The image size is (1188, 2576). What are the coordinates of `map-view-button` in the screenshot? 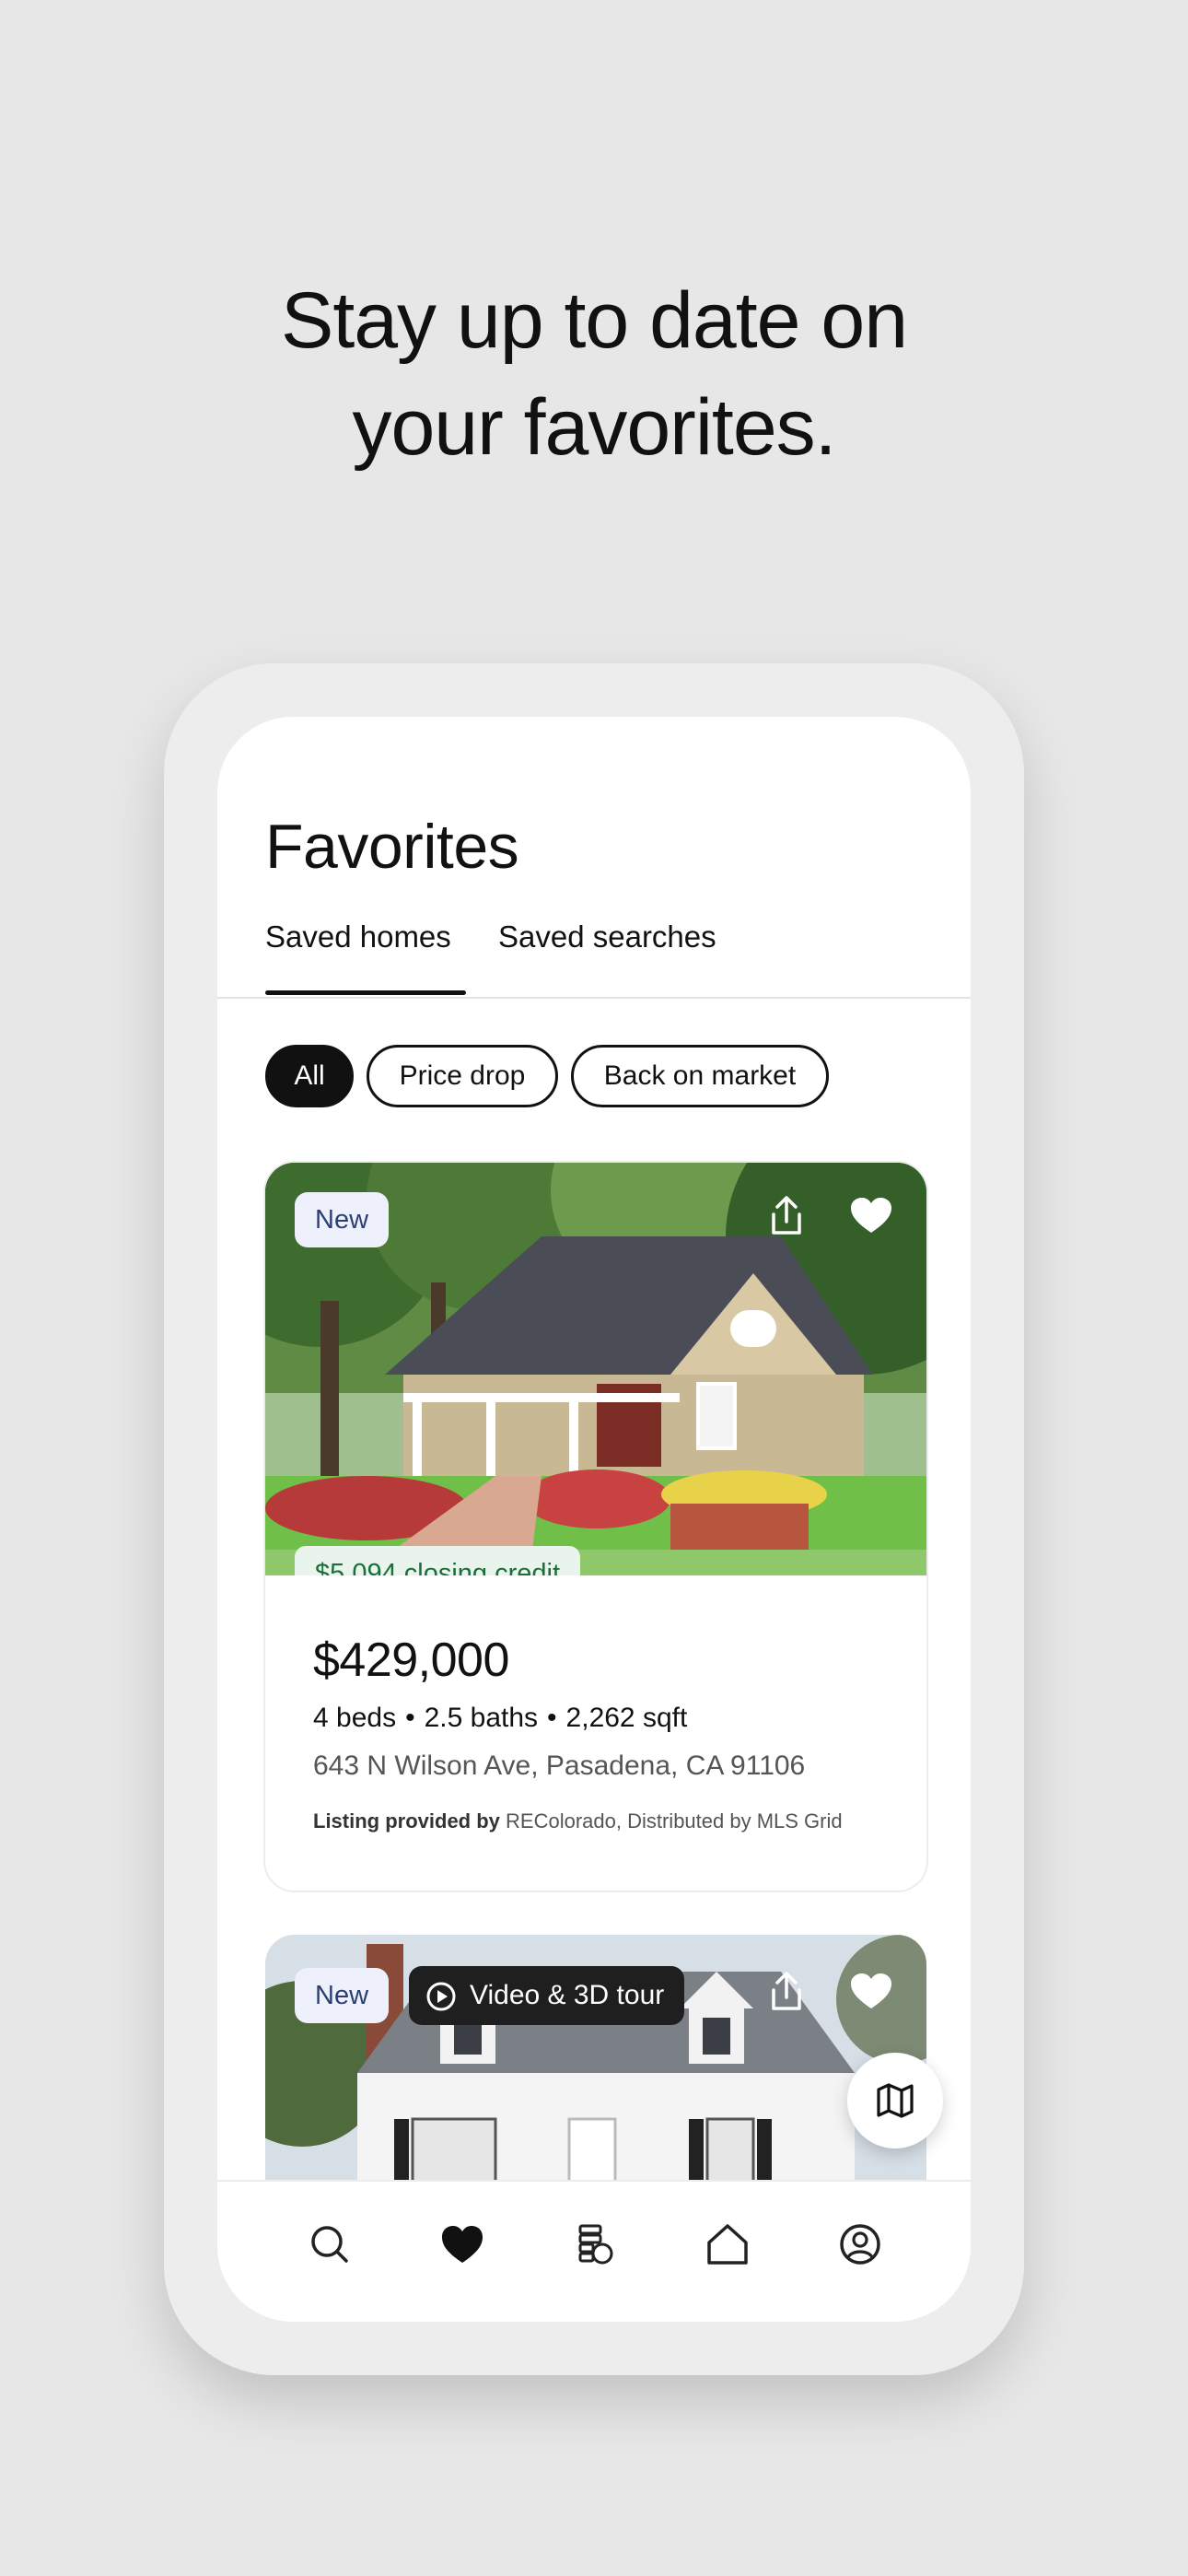 It's located at (895, 2101).